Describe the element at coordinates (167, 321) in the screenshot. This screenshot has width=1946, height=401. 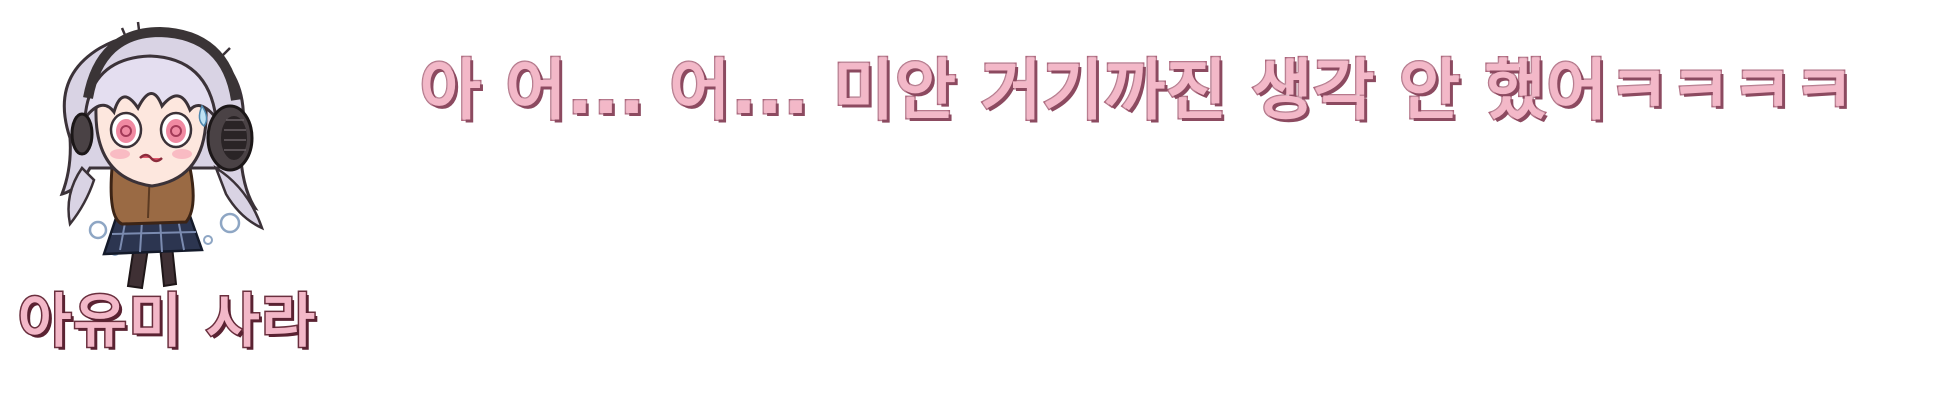
I see `speaker-name: 아유미 사라` at that location.